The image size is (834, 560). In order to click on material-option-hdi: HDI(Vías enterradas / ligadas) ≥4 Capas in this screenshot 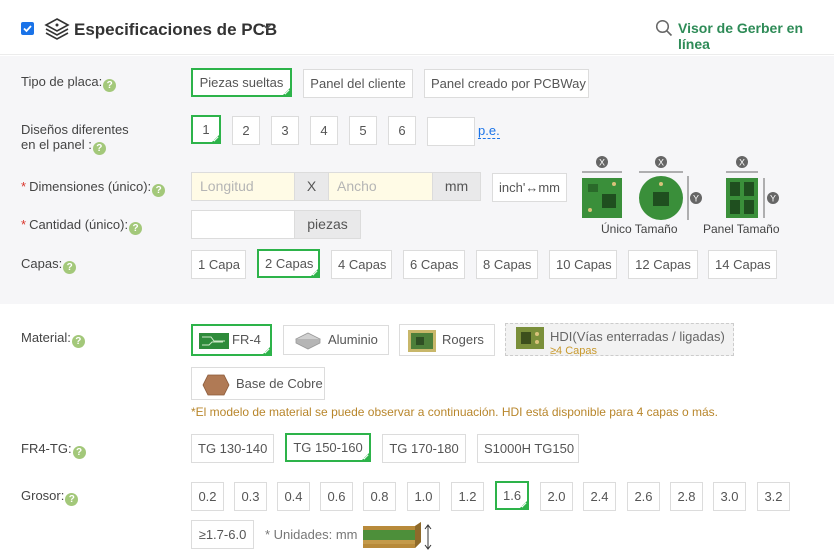, I will do `click(619, 340)`.